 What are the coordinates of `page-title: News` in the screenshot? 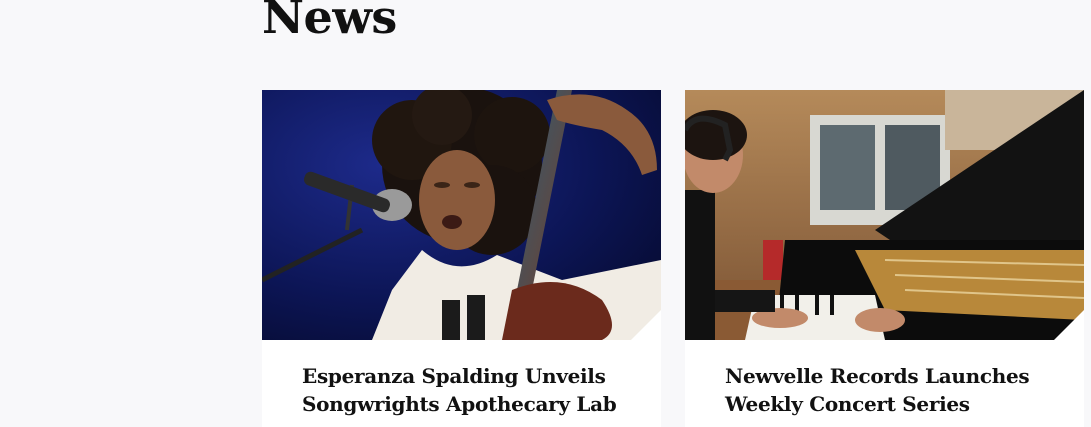 It's located at (329, 22).